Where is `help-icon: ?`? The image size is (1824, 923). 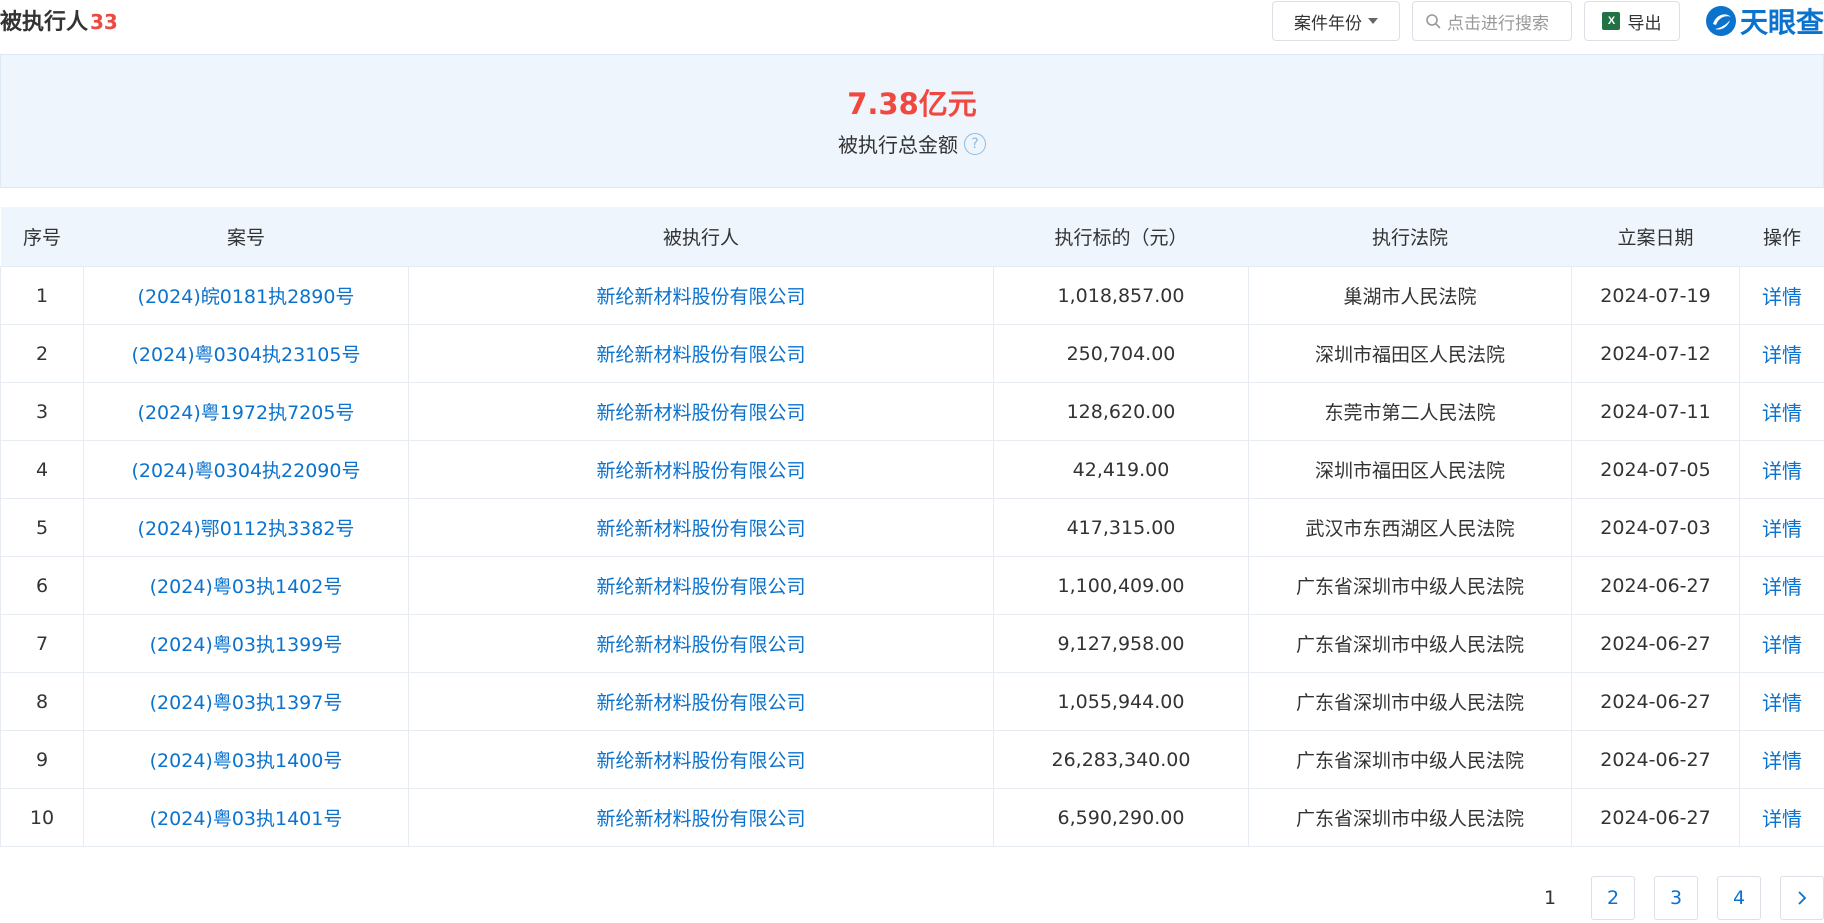
help-icon: ? is located at coordinates (975, 143).